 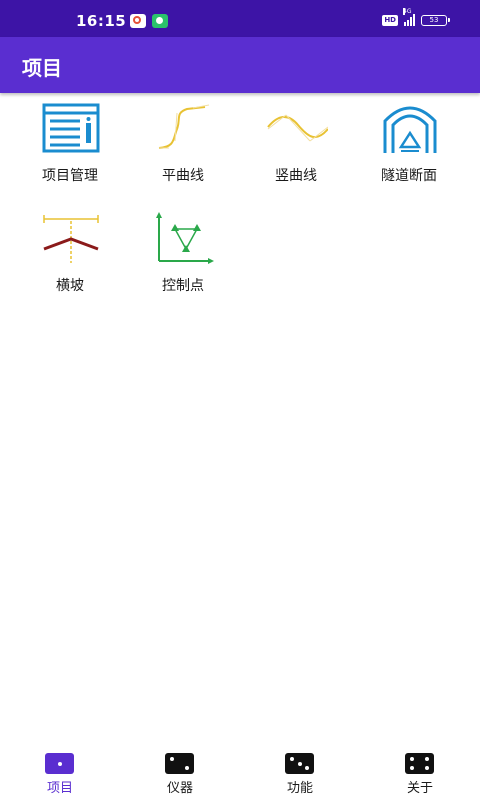 What do you see at coordinates (179, 788) in the screenshot?
I see `nav-label: 仪器` at bounding box center [179, 788].